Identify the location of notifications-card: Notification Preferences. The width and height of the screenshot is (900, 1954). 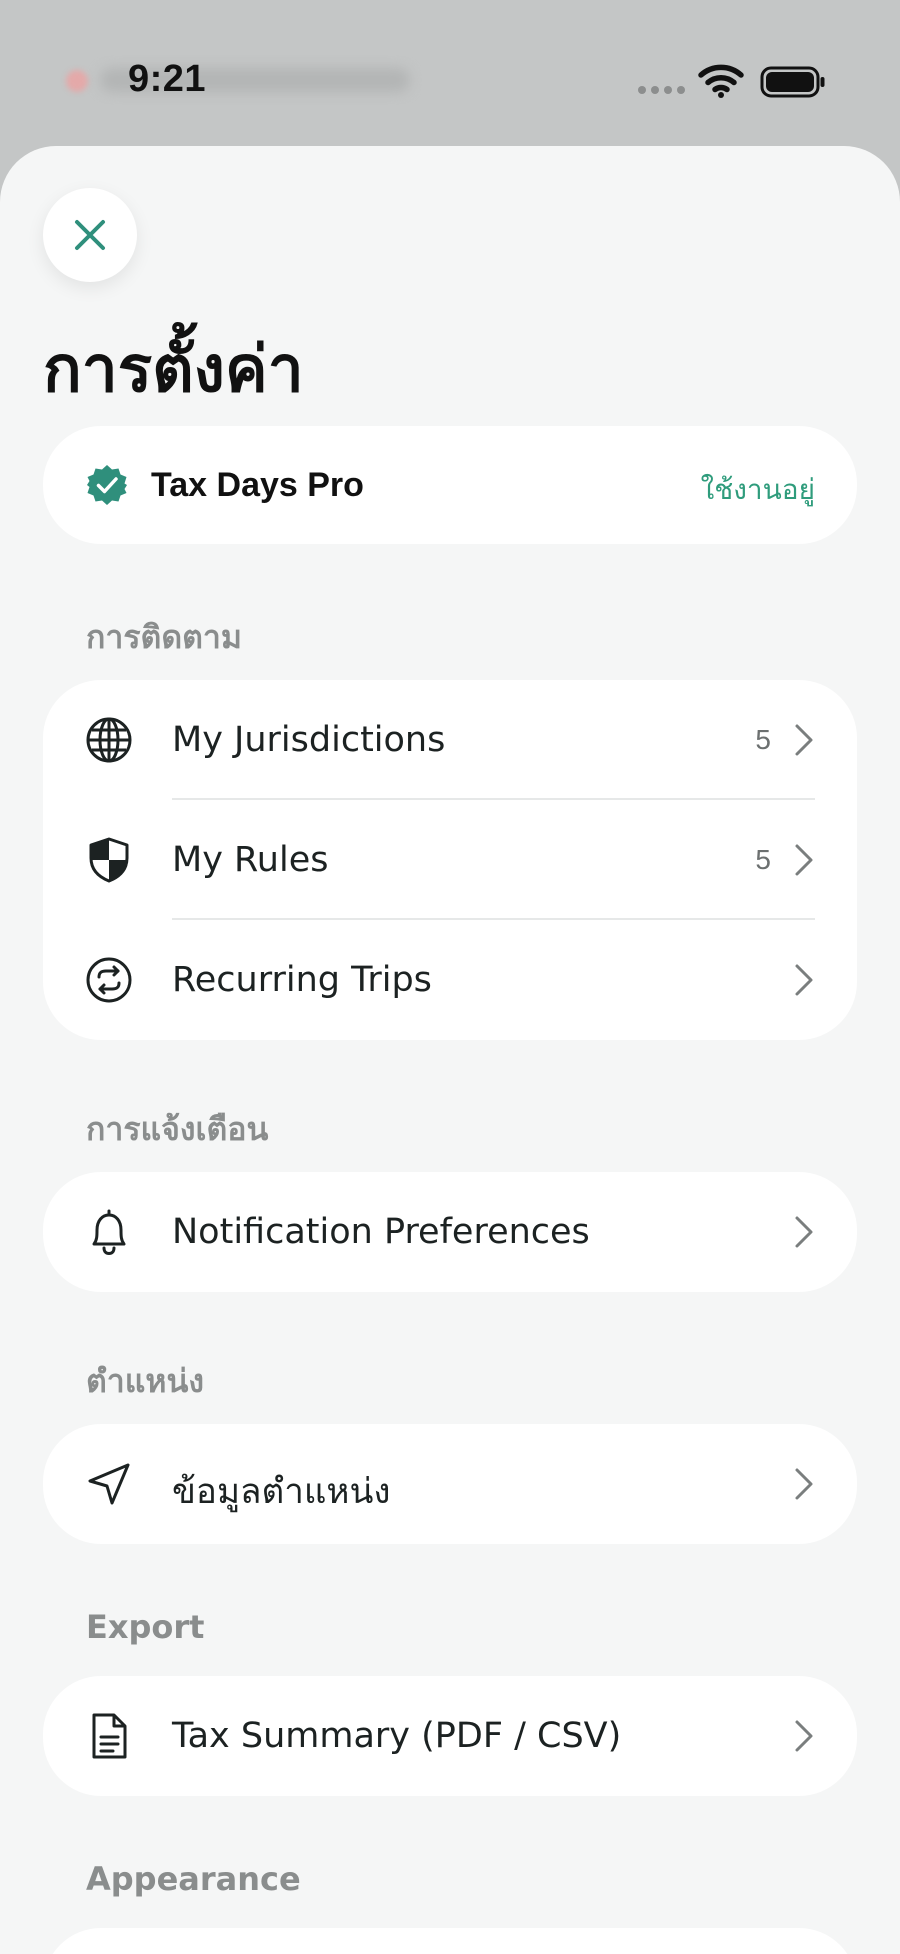
(450, 1232).